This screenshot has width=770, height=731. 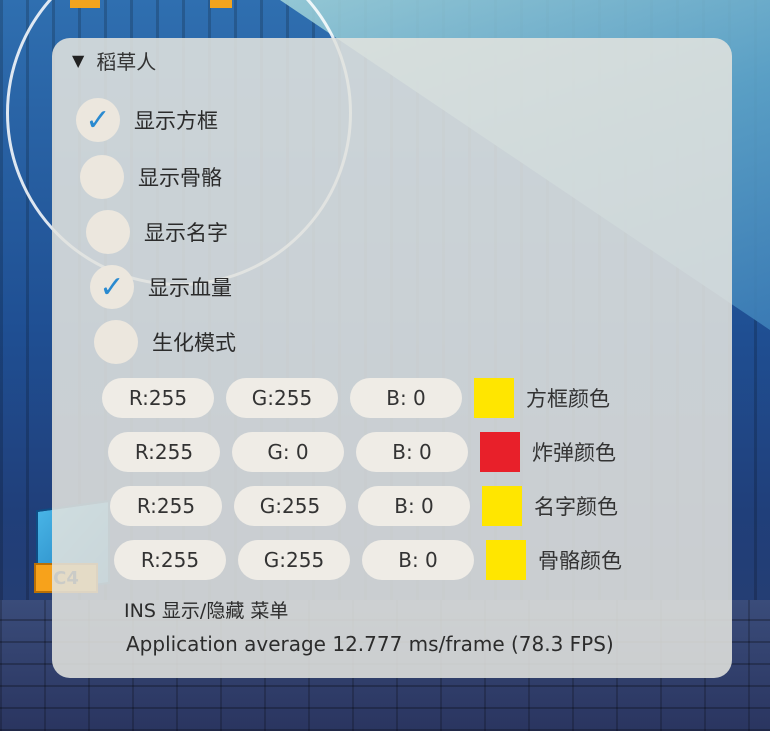 What do you see at coordinates (116, 342) in the screenshot?
I see `checkbox-zombie-mode` at bounding box center [116, 342].